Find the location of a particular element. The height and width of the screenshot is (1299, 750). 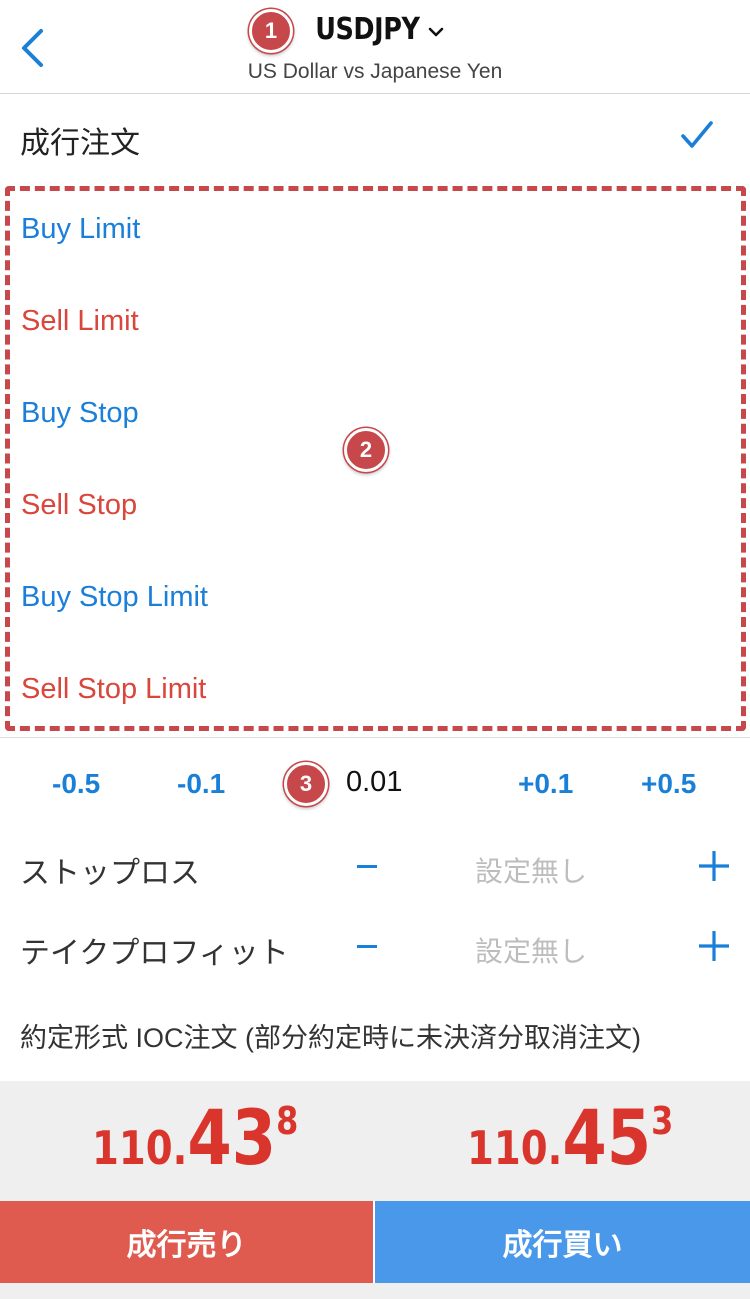

sell-price: 110.438 is located at coordinates (195, 1137).